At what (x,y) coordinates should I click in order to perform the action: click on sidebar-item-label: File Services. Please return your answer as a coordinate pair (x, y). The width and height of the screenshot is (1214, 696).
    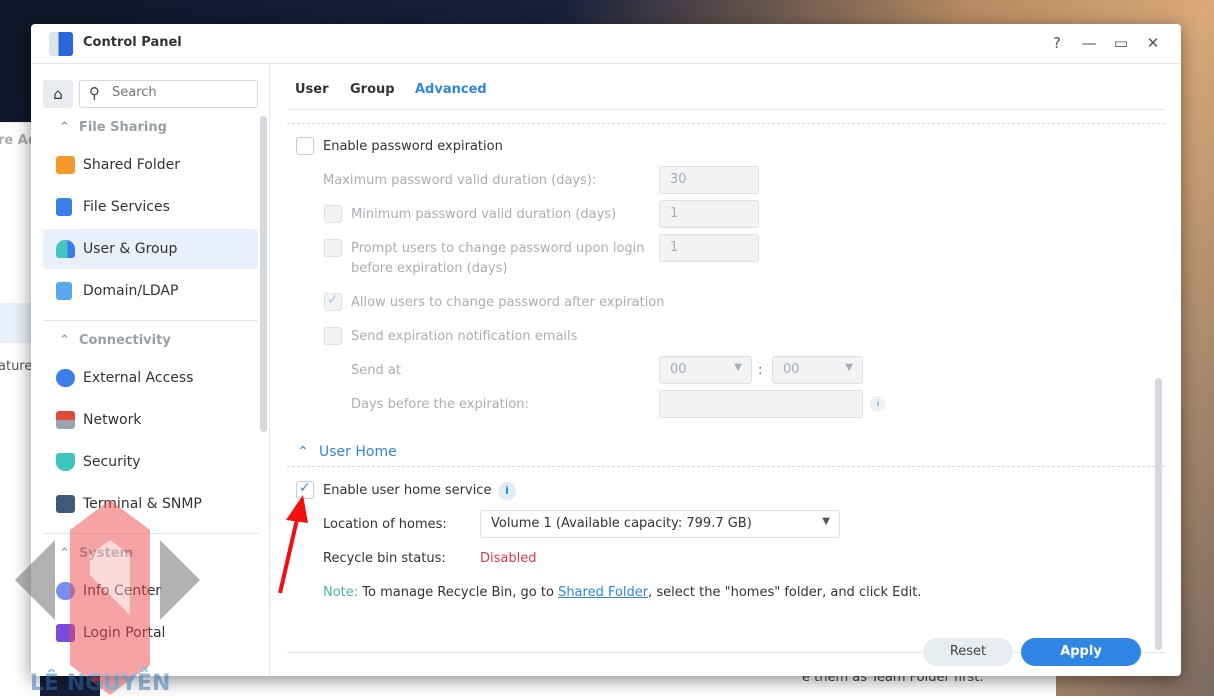
    Looking at the image, I should click on (126, 207).